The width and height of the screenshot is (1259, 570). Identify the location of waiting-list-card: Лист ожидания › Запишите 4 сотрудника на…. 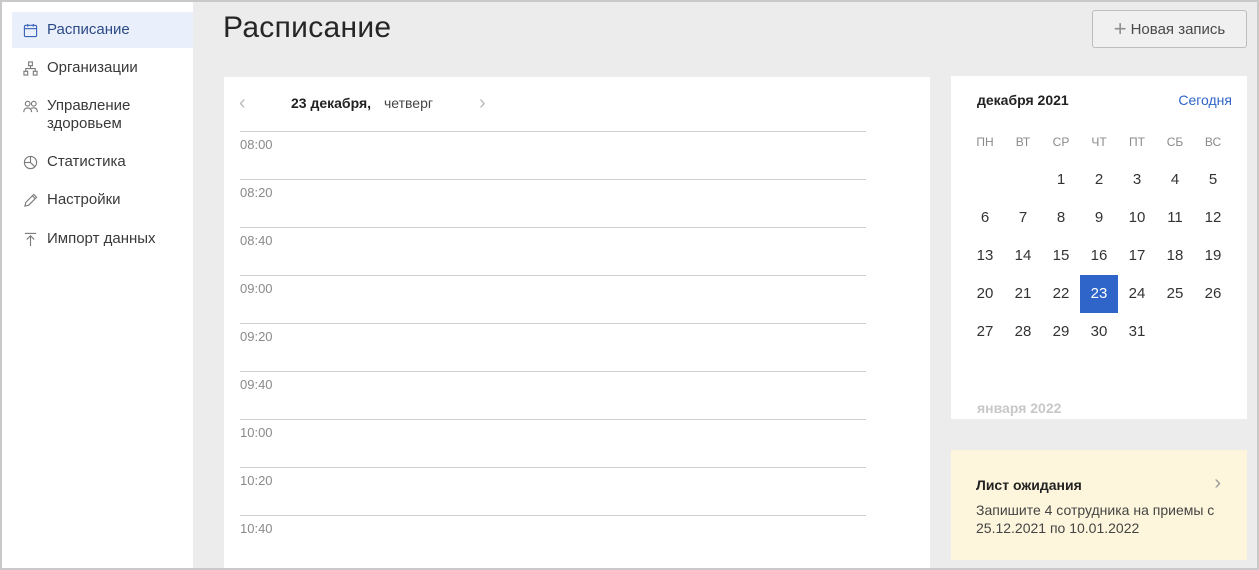
(1099, 505).